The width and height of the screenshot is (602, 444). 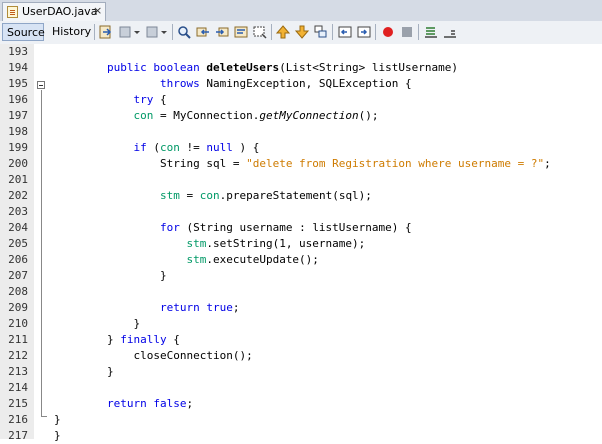 What do you see at coordinates (301, 388) in the screenshot?
I see `code-line: 214` at bounding box center [301, 388].